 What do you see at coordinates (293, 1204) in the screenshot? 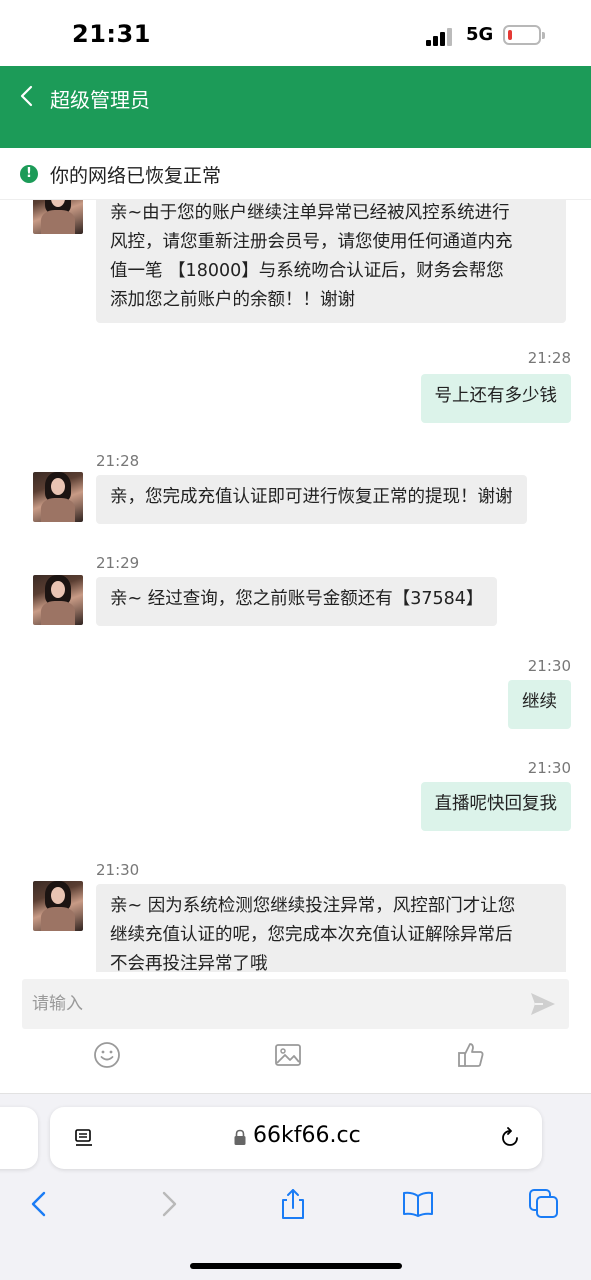
I see `share-icon` at bounding box center [293, 1204].